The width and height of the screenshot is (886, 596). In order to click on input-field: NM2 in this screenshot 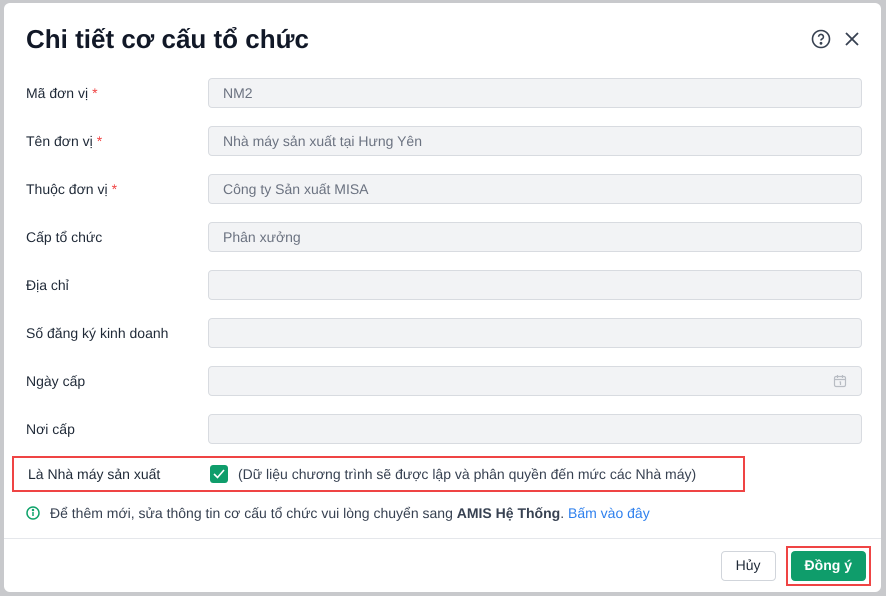, I will do `click(535, 93)`.